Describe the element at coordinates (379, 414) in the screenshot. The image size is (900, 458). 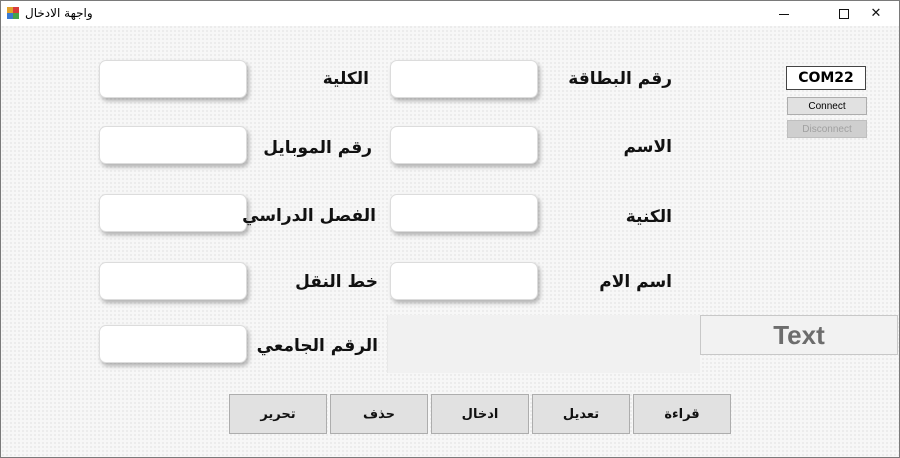
I see `delete-button: حذف` at that location.